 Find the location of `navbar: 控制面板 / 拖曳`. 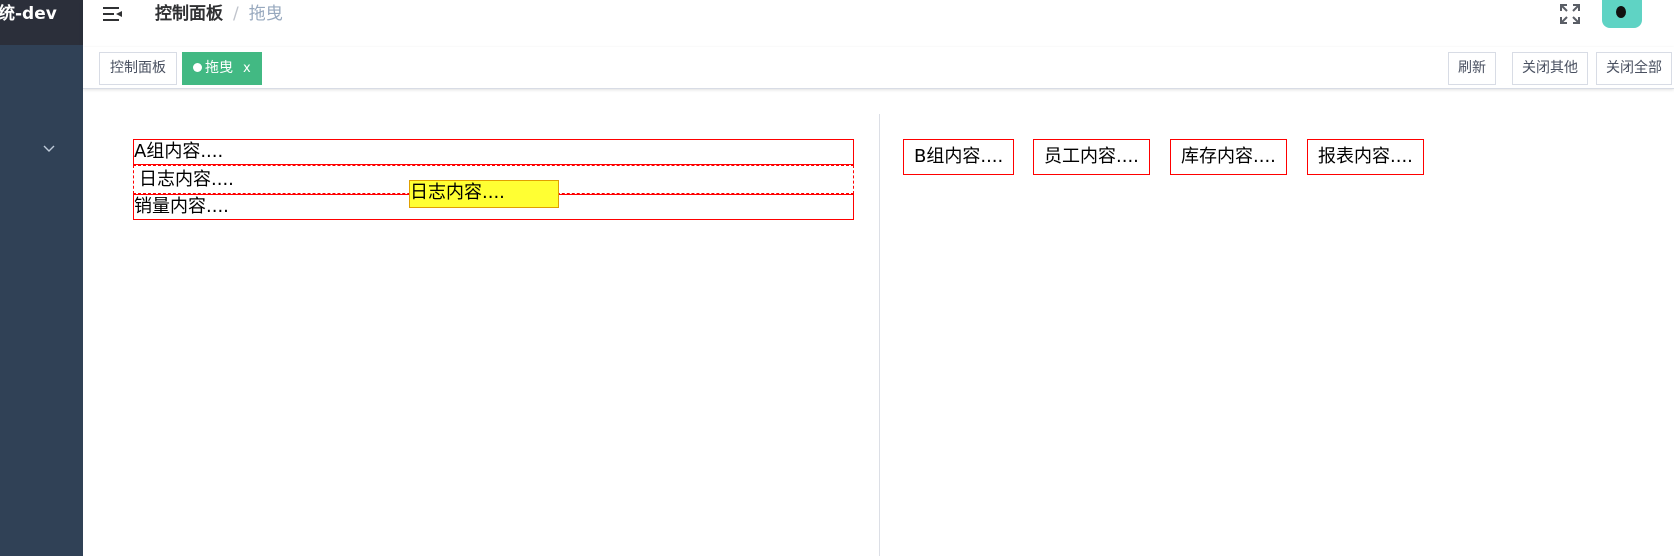

navbar: 控制面板 / 拖曳 is located at coordinates (878, 23).